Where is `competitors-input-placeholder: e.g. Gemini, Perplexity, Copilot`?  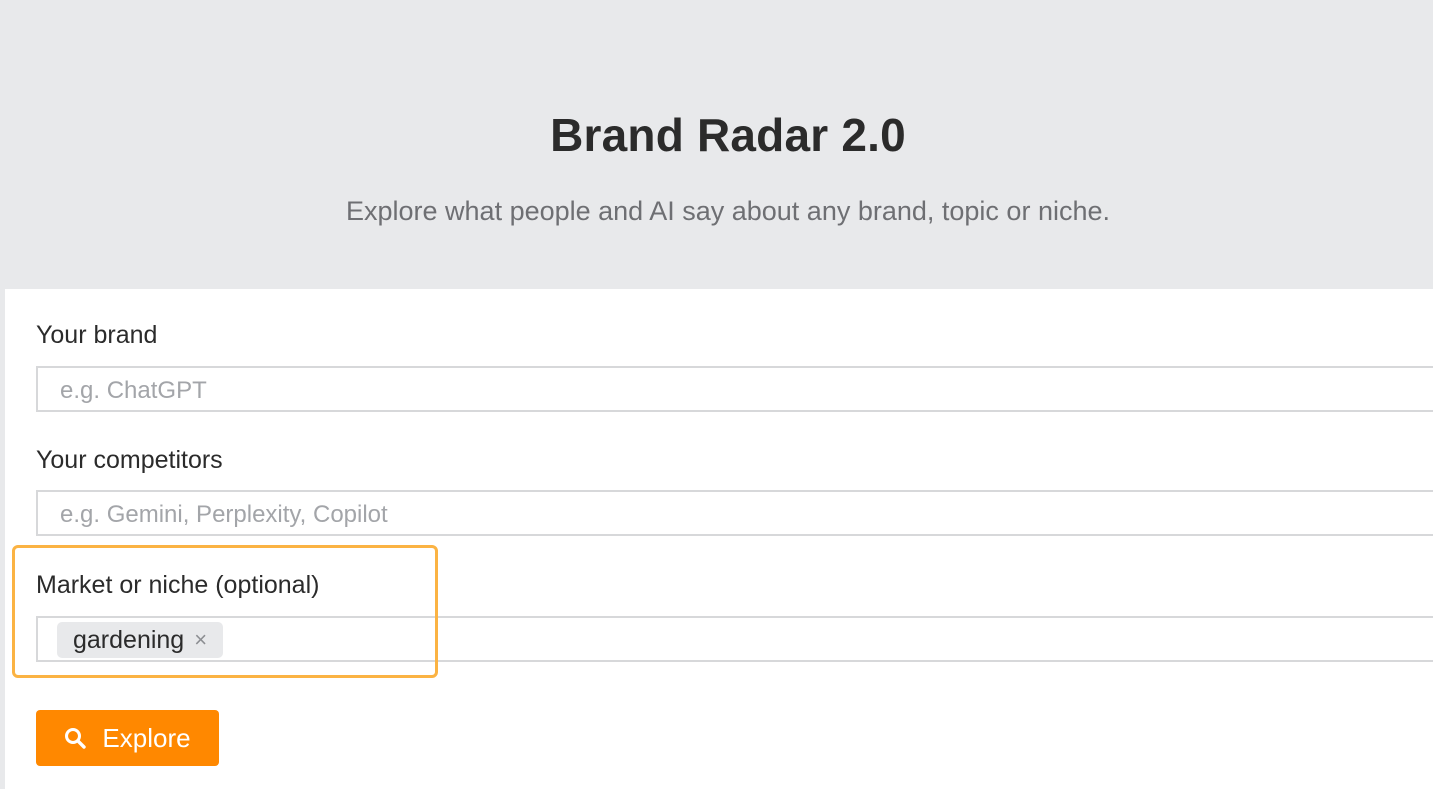
competitors-input-placeholder: e.g. Gemini, Perplexity, Copilot is located at coordinates (224, 514).